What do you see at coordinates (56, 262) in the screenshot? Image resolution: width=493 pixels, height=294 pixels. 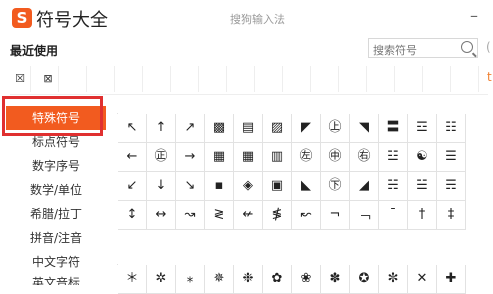 I see `category-chinese-chars: 中文字符` at bounding box center [56, 262].